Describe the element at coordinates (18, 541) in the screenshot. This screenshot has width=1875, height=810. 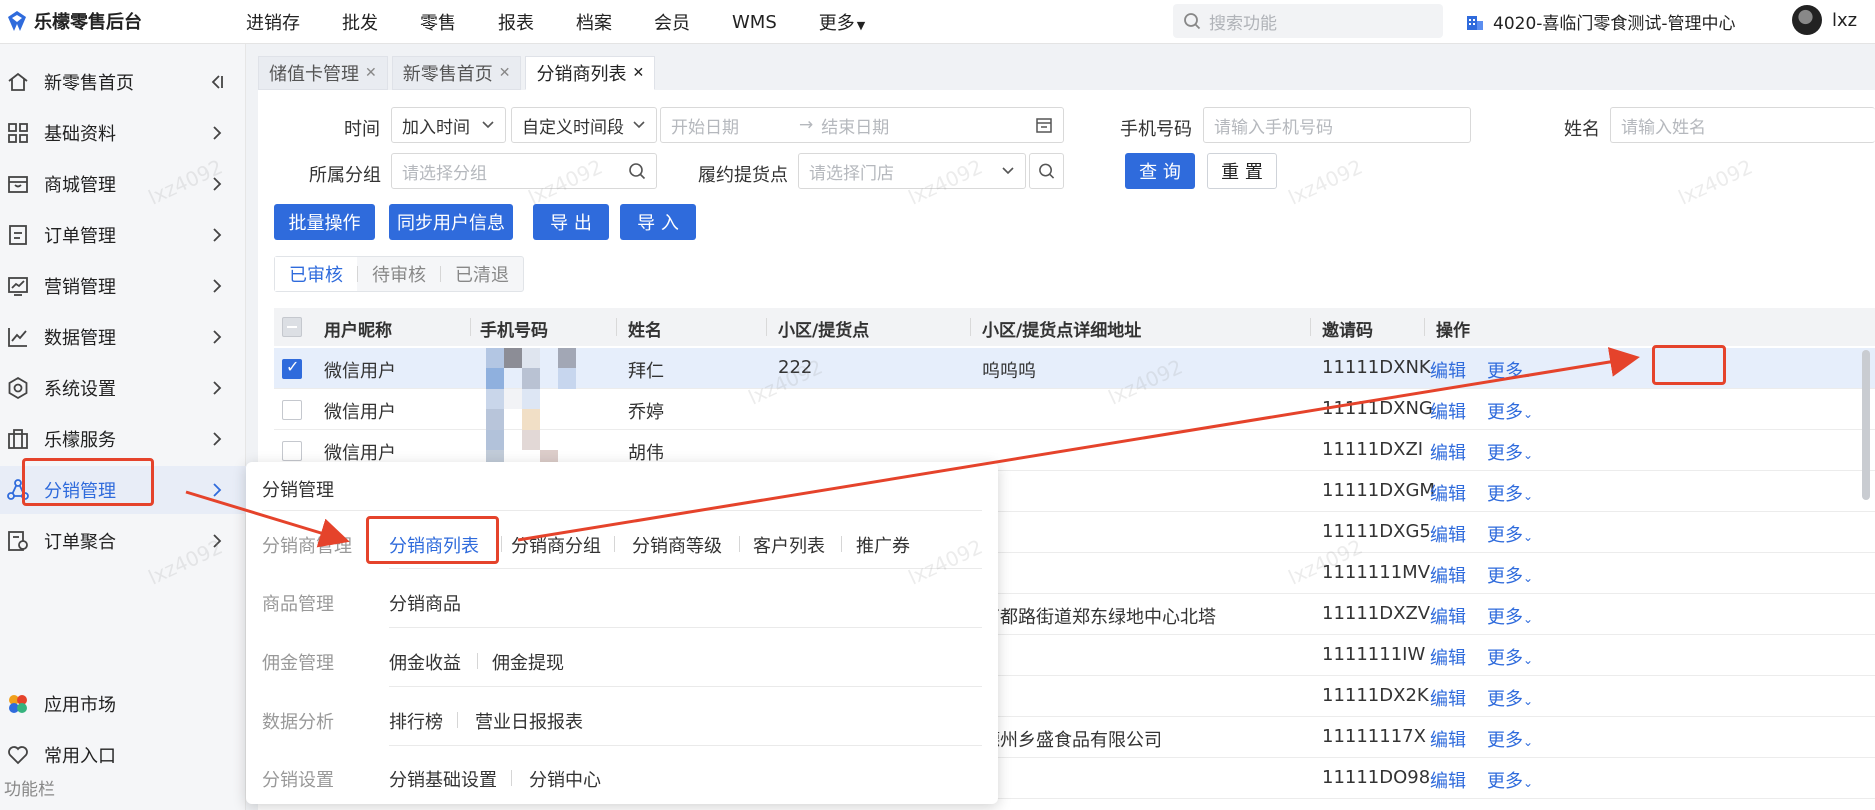
I see `aggregate-icon` at that location.